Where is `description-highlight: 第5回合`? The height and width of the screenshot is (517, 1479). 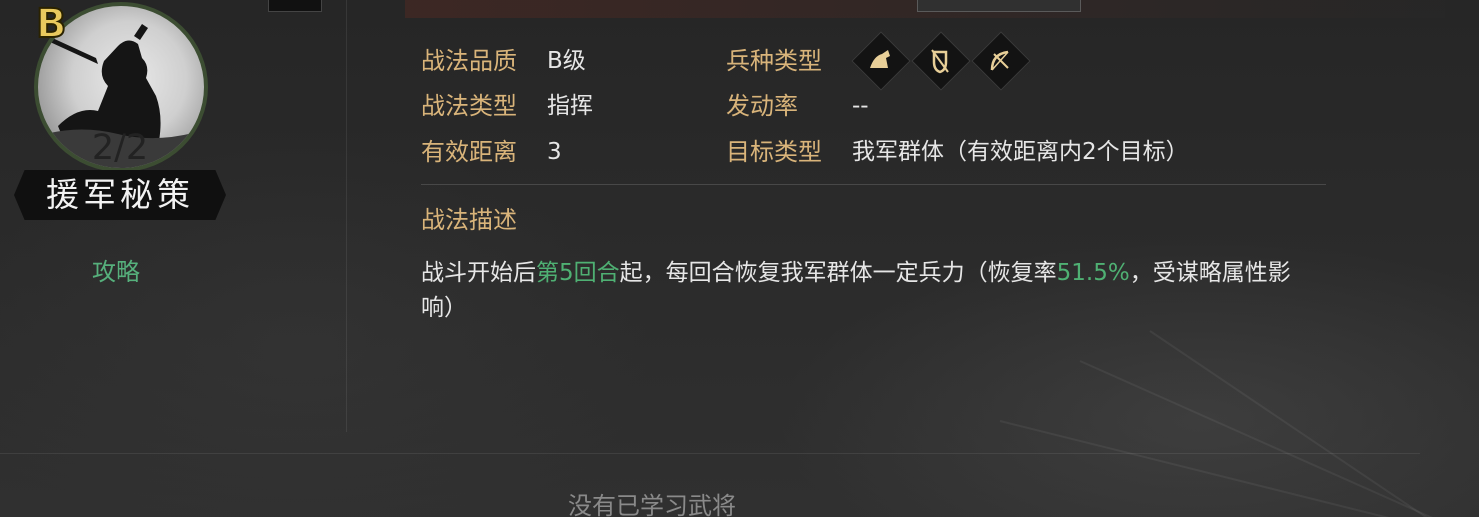
description-highlight: 第5回合 is located at coordinates (578, 273).